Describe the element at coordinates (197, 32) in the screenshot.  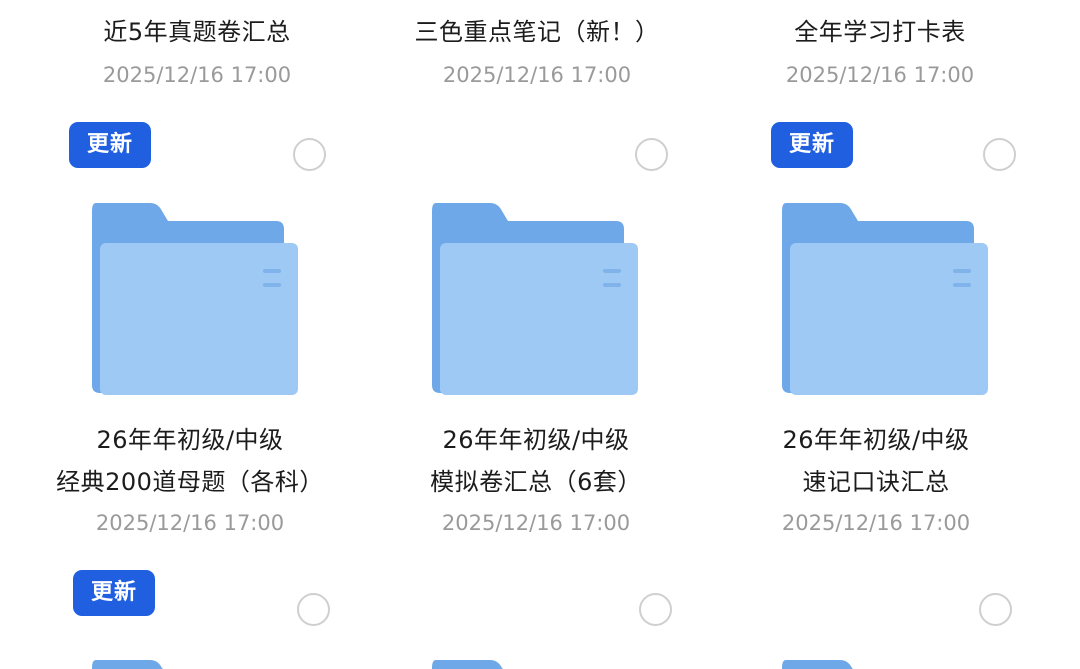
I see `file-title-line-1: 近5年真题卷汇总` at that location.